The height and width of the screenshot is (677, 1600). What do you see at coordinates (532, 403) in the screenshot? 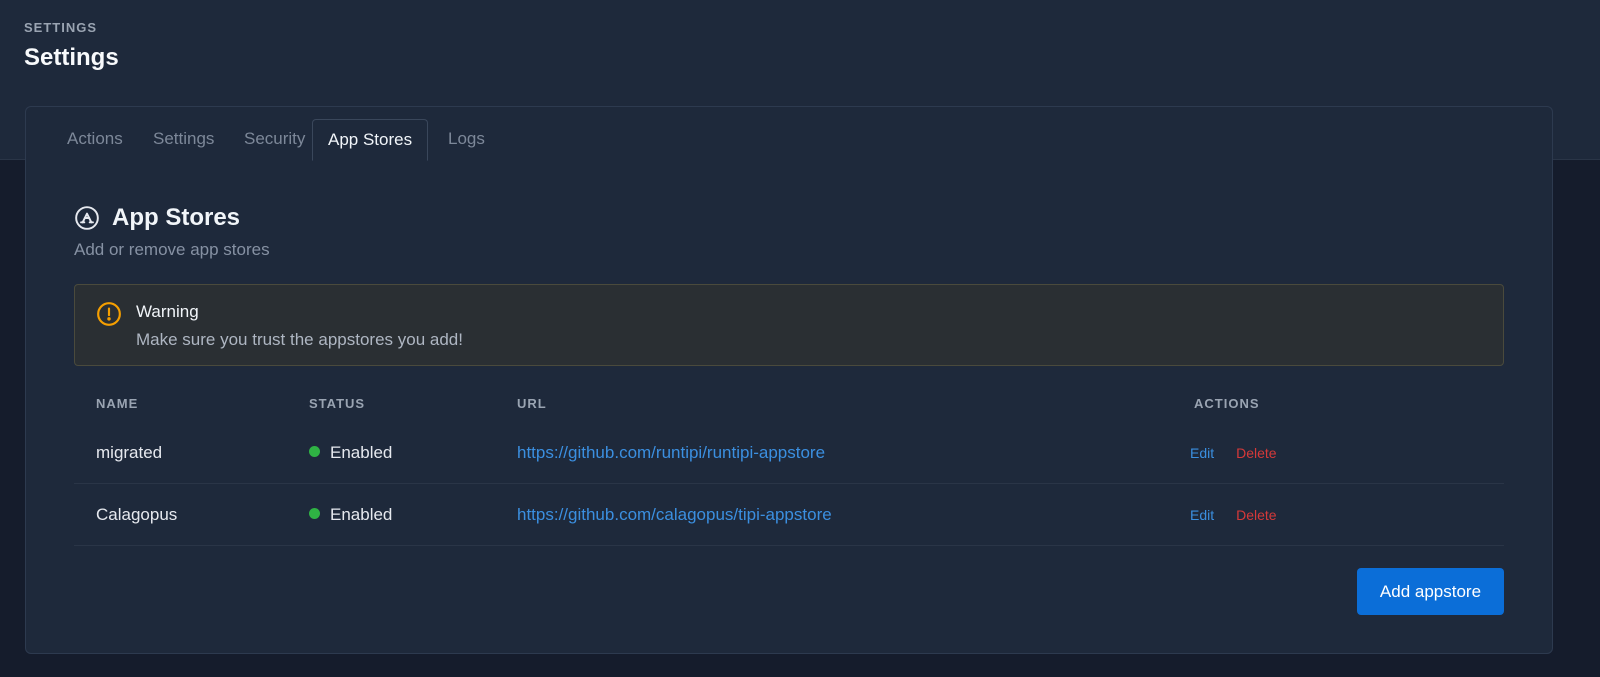
I see `column-header-url: URL` at bounding box center [532, 403].